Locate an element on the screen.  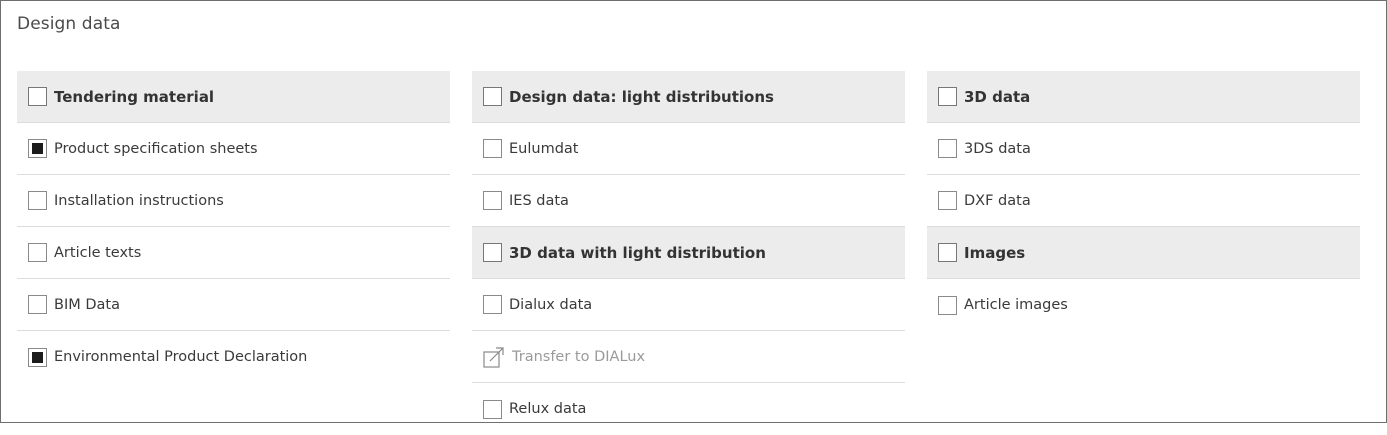
option-product-specification-sheets: Product specification sheets is located at coordinates (233, 149).